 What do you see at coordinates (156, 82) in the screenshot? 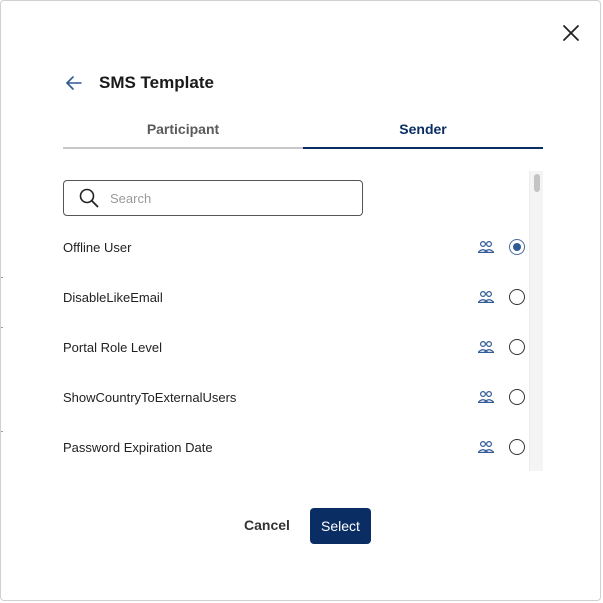
I see `dialog-title: SMS Template` at bounding box center [156, 82].